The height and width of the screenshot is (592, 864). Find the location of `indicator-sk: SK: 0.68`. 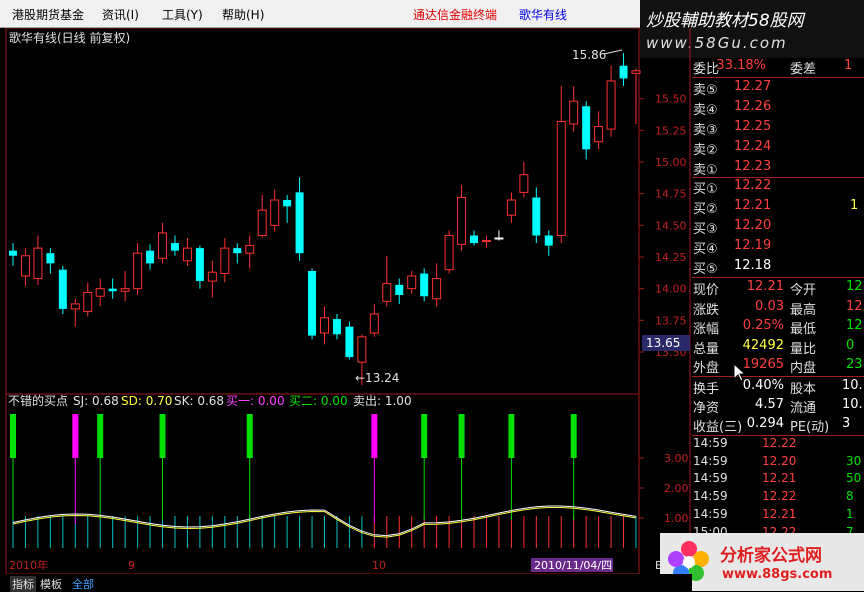

indicator-sk: SK: 0.68 is located at coordinates (199, 401).